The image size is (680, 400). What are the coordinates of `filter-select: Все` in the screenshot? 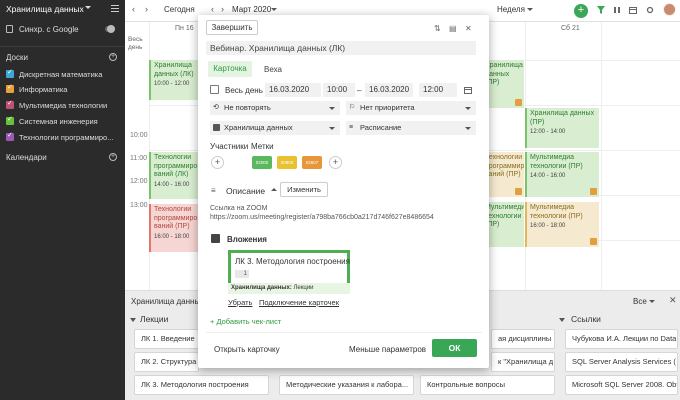 It's located at (640, 301).